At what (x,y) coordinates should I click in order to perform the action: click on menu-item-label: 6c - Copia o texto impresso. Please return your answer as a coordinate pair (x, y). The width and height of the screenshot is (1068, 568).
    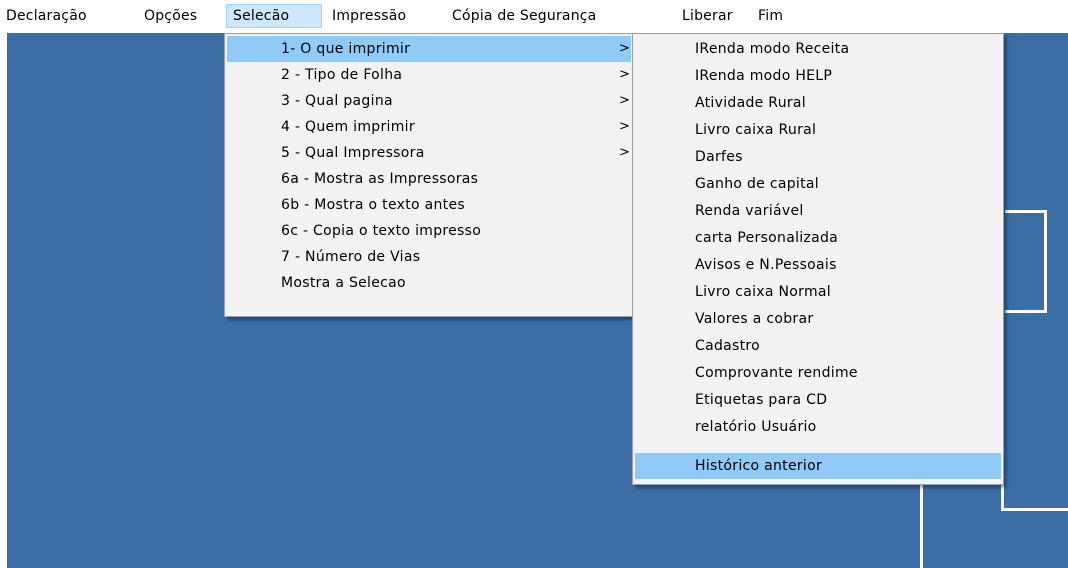
    Looking at the image, I should click on (381, 231).